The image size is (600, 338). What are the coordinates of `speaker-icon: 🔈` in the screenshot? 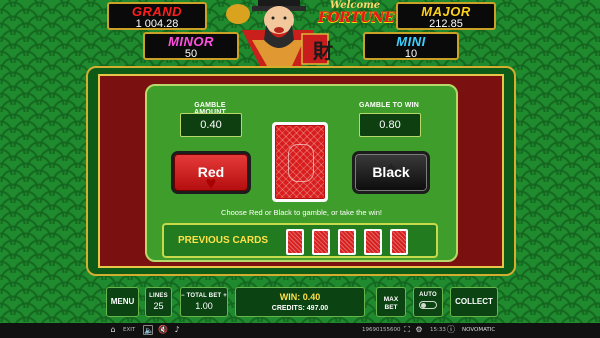 It's located at (148, 330).